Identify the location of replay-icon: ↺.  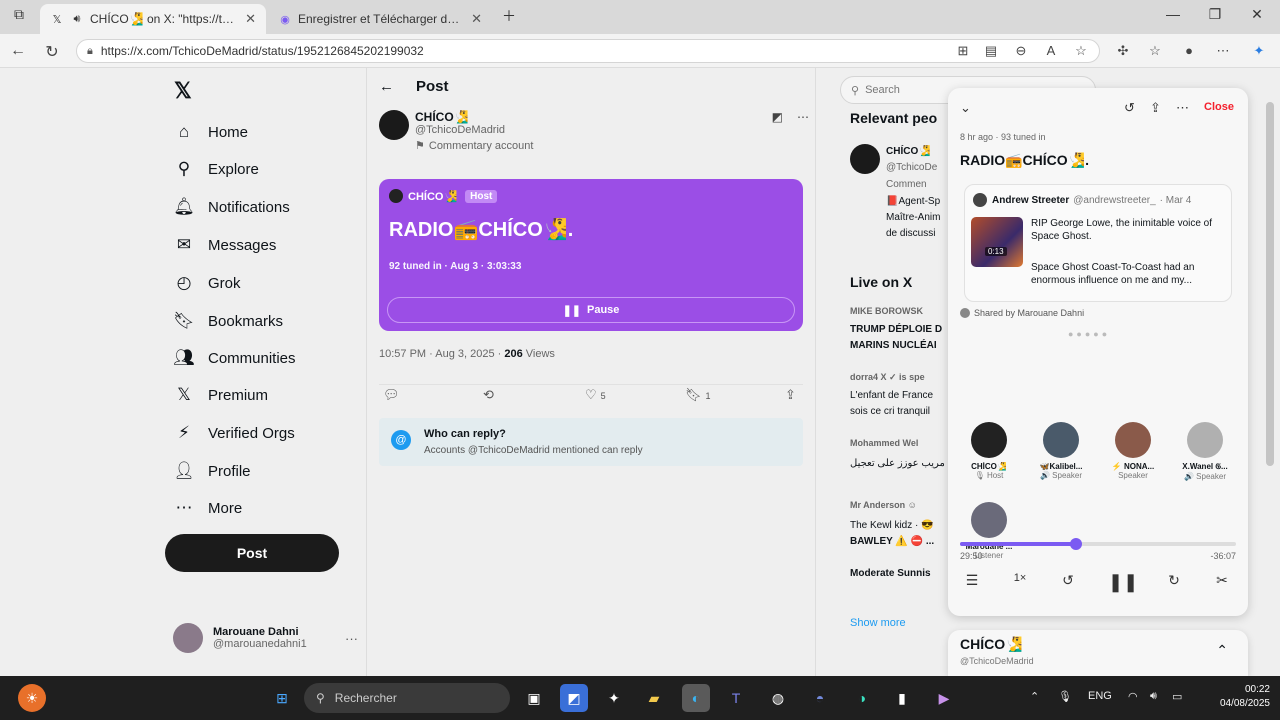
(1129, 108).